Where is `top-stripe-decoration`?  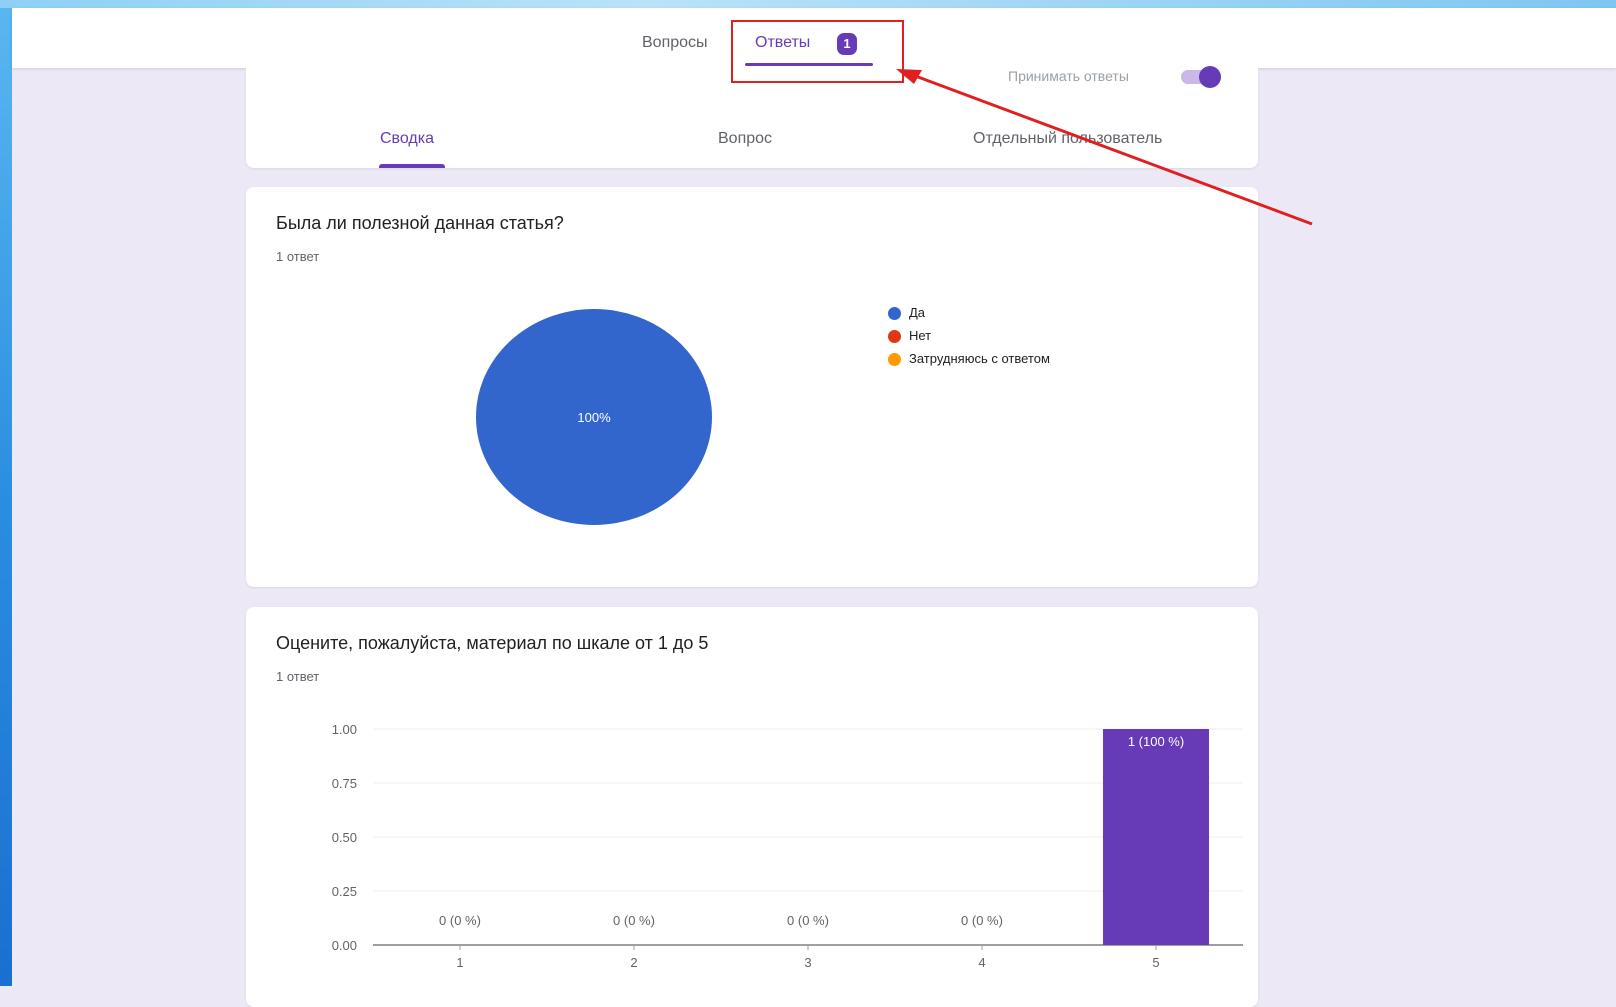 top-stripe-decoration is located at coordinates (808, 4).